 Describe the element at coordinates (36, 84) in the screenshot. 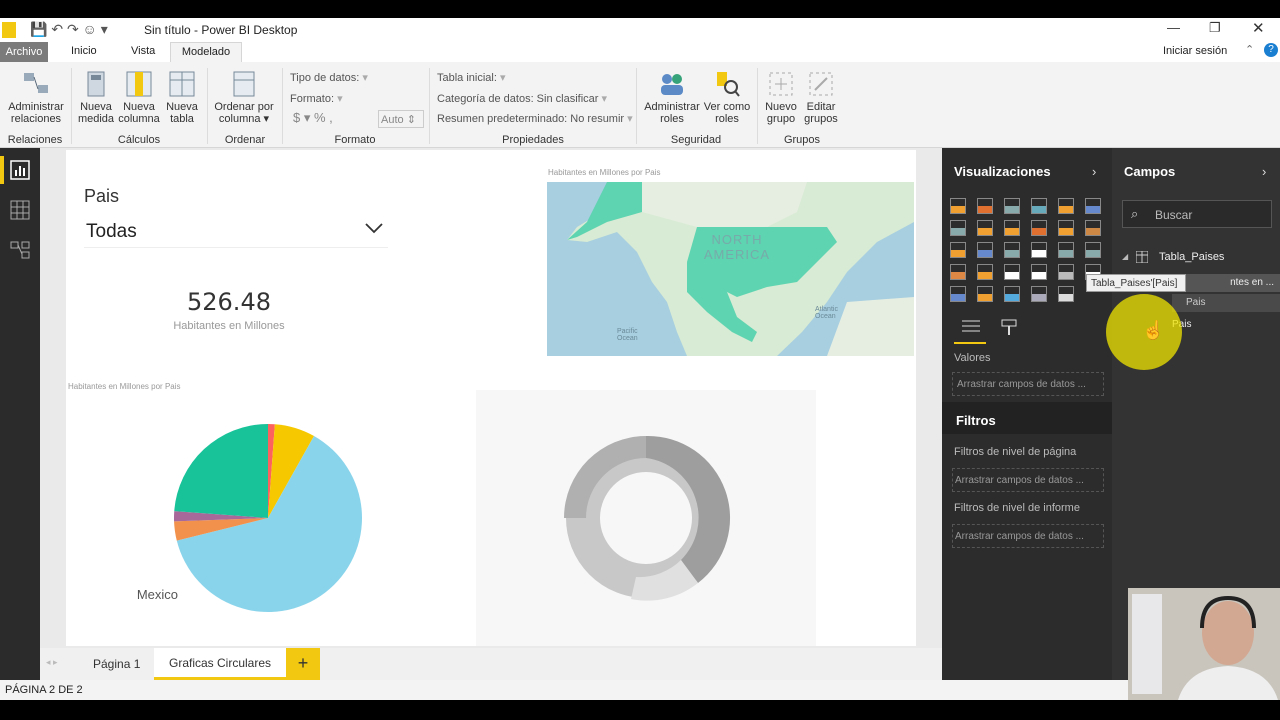

I see `relationships-icon` at that location.